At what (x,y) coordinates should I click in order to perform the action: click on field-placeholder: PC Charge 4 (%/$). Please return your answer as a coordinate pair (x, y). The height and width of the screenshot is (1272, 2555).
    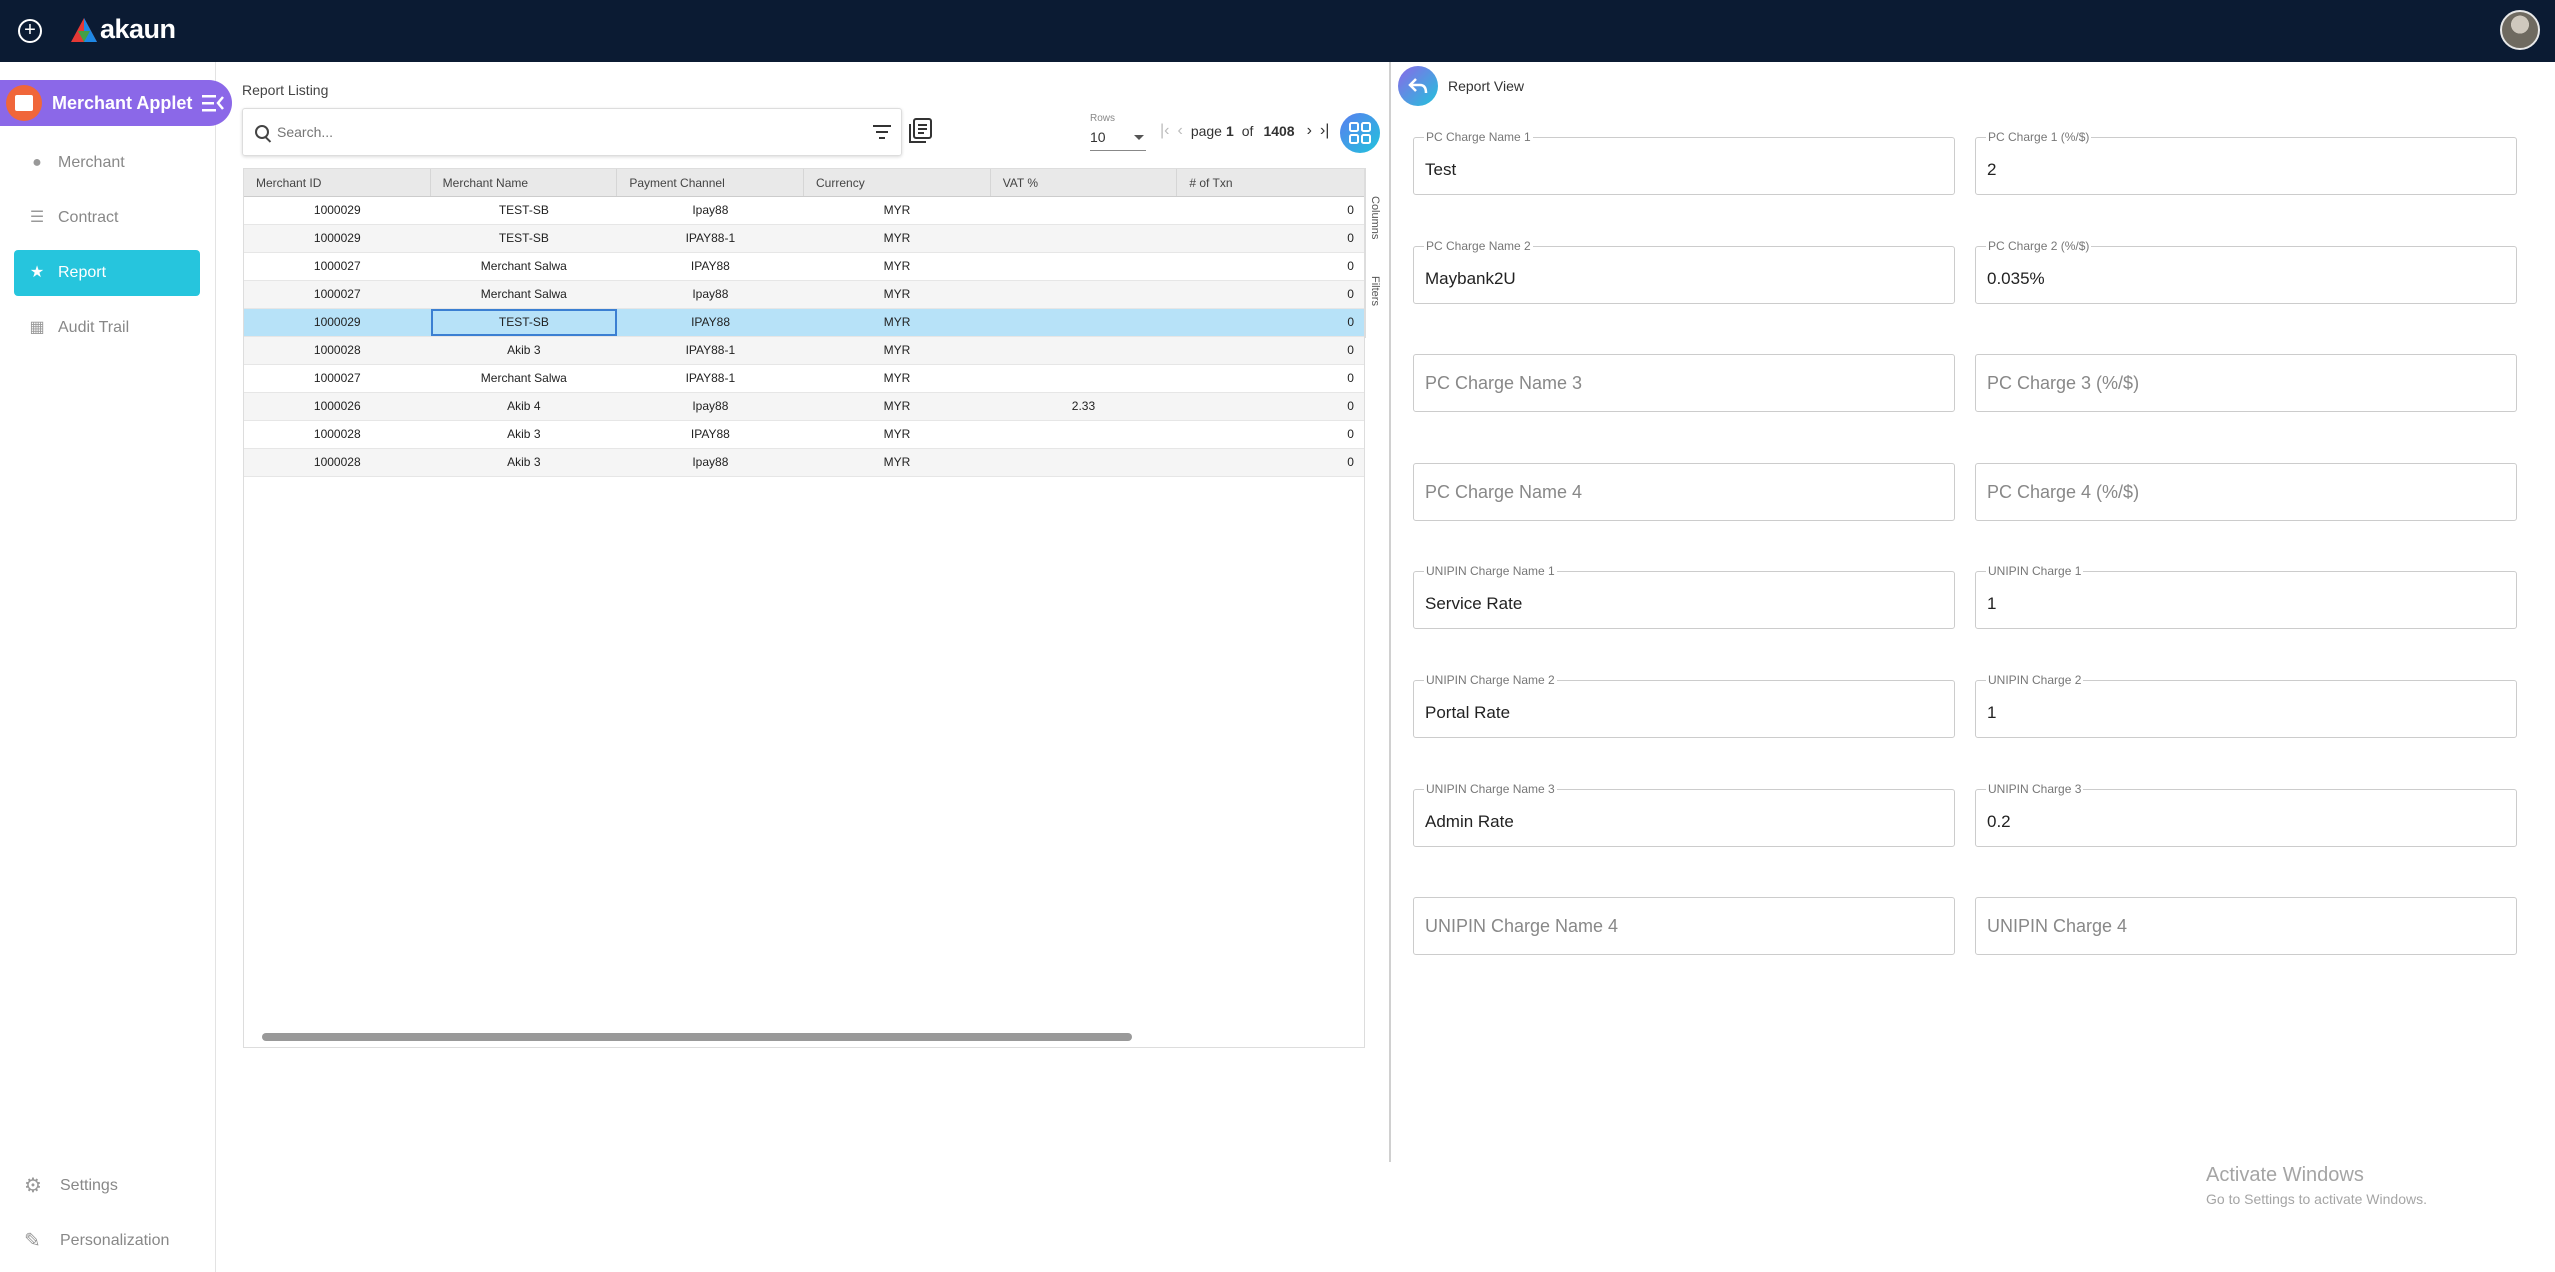
    Looking at the image, I should click on (2063, 492).